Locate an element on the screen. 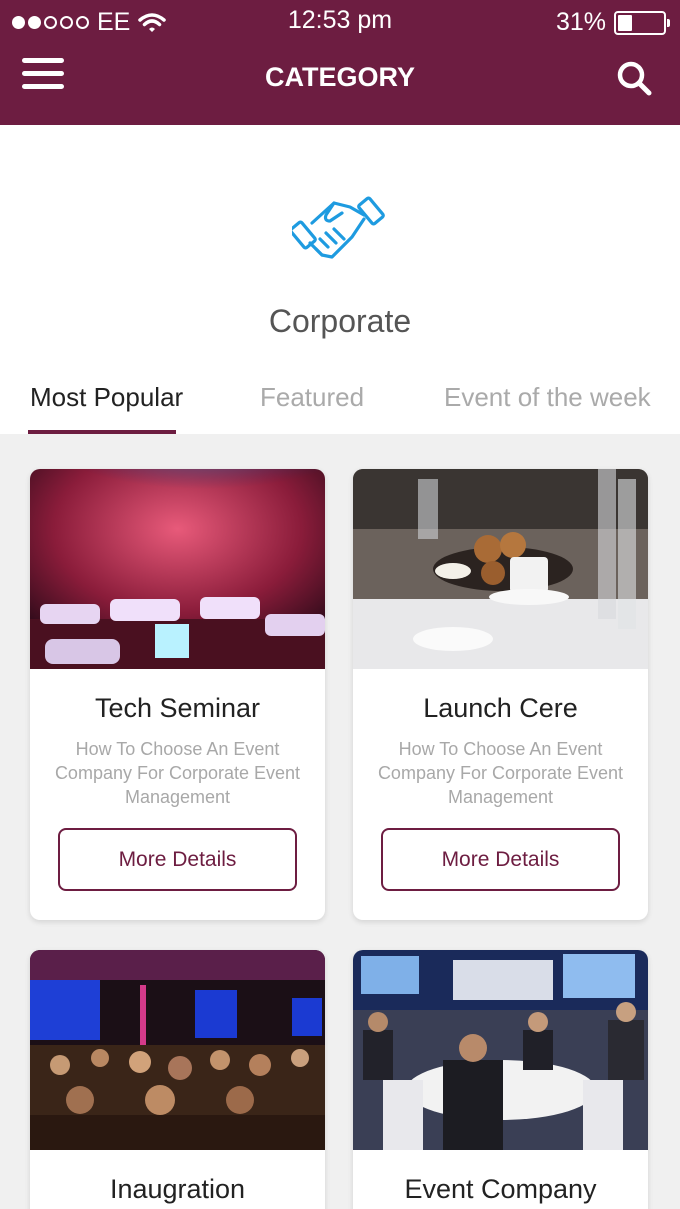 The image size is (680, 1209). tab-event-of-the-week: Event of the week is located at coordinates (547, 397).